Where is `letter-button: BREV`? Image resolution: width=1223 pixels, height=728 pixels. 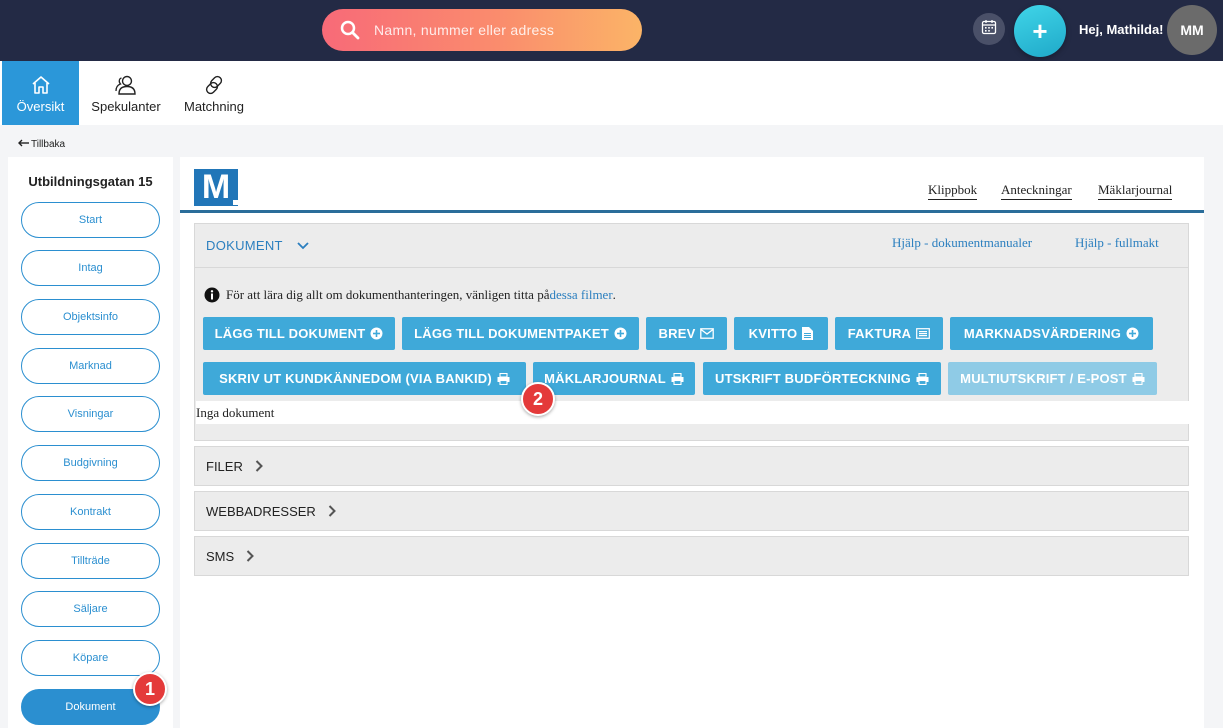 letter-button: BREV is located at coordinates (686, 333).